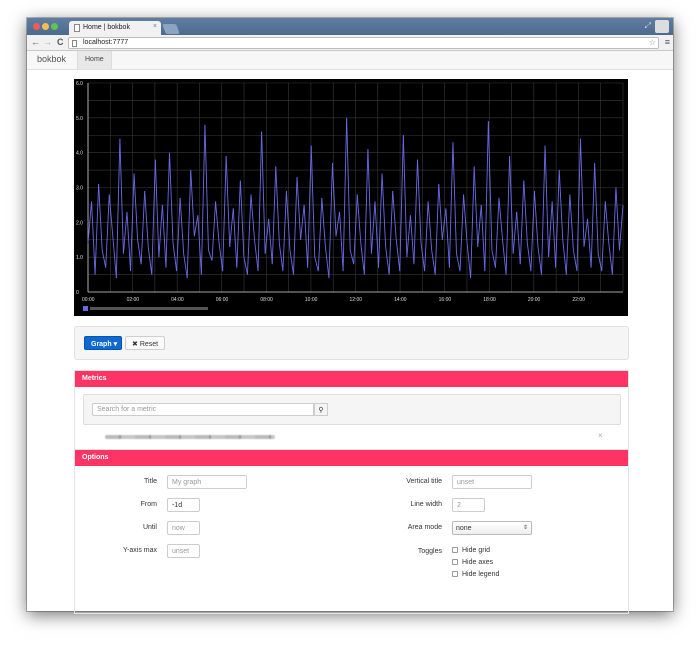 The width and height of the screenshot is (700, 649). What do you see at coordinates (648, 26) in the screenshot?
I see `fullscreen-icon: ⤢` at bounding box center [648, 26].